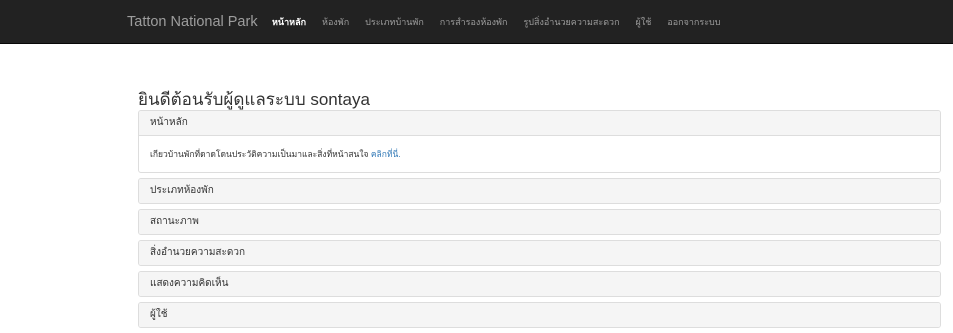  I want to click on panel-status: สถานะภาพ, so click(539, 222).